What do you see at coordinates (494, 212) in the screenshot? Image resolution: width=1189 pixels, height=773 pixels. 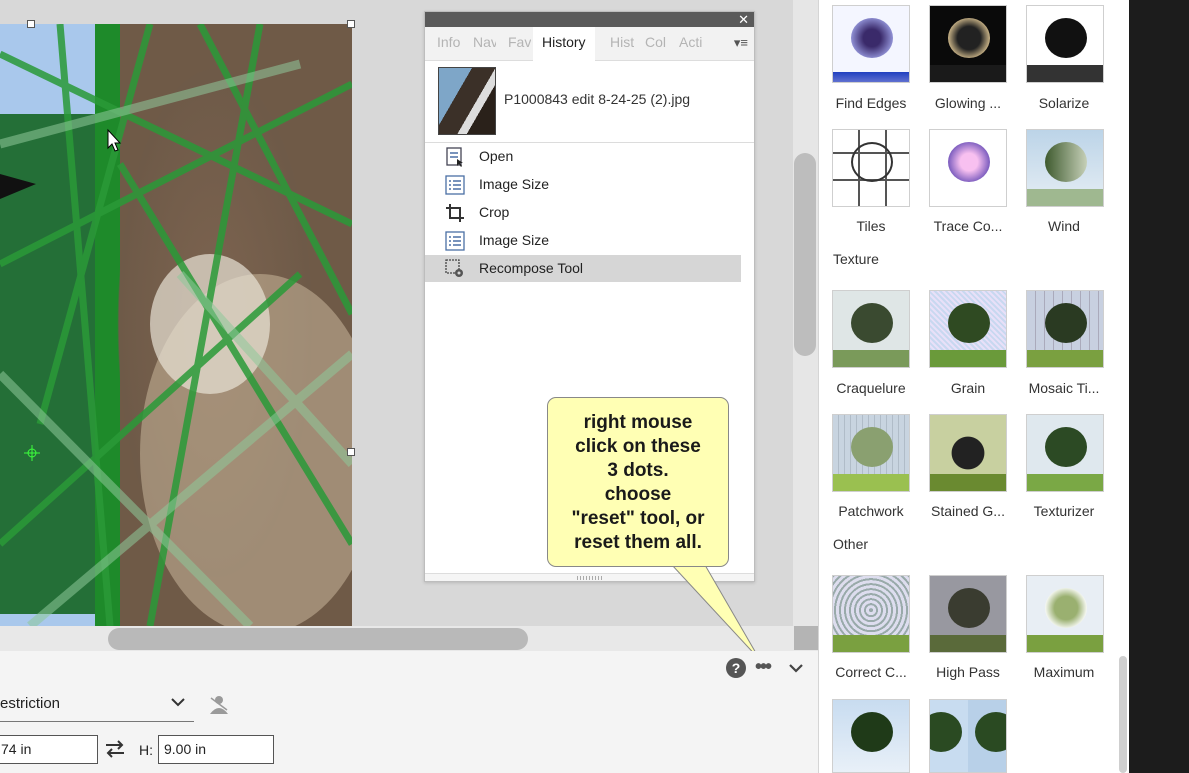 I see `history-item-label: Crop` at bounding box center [494, 212].